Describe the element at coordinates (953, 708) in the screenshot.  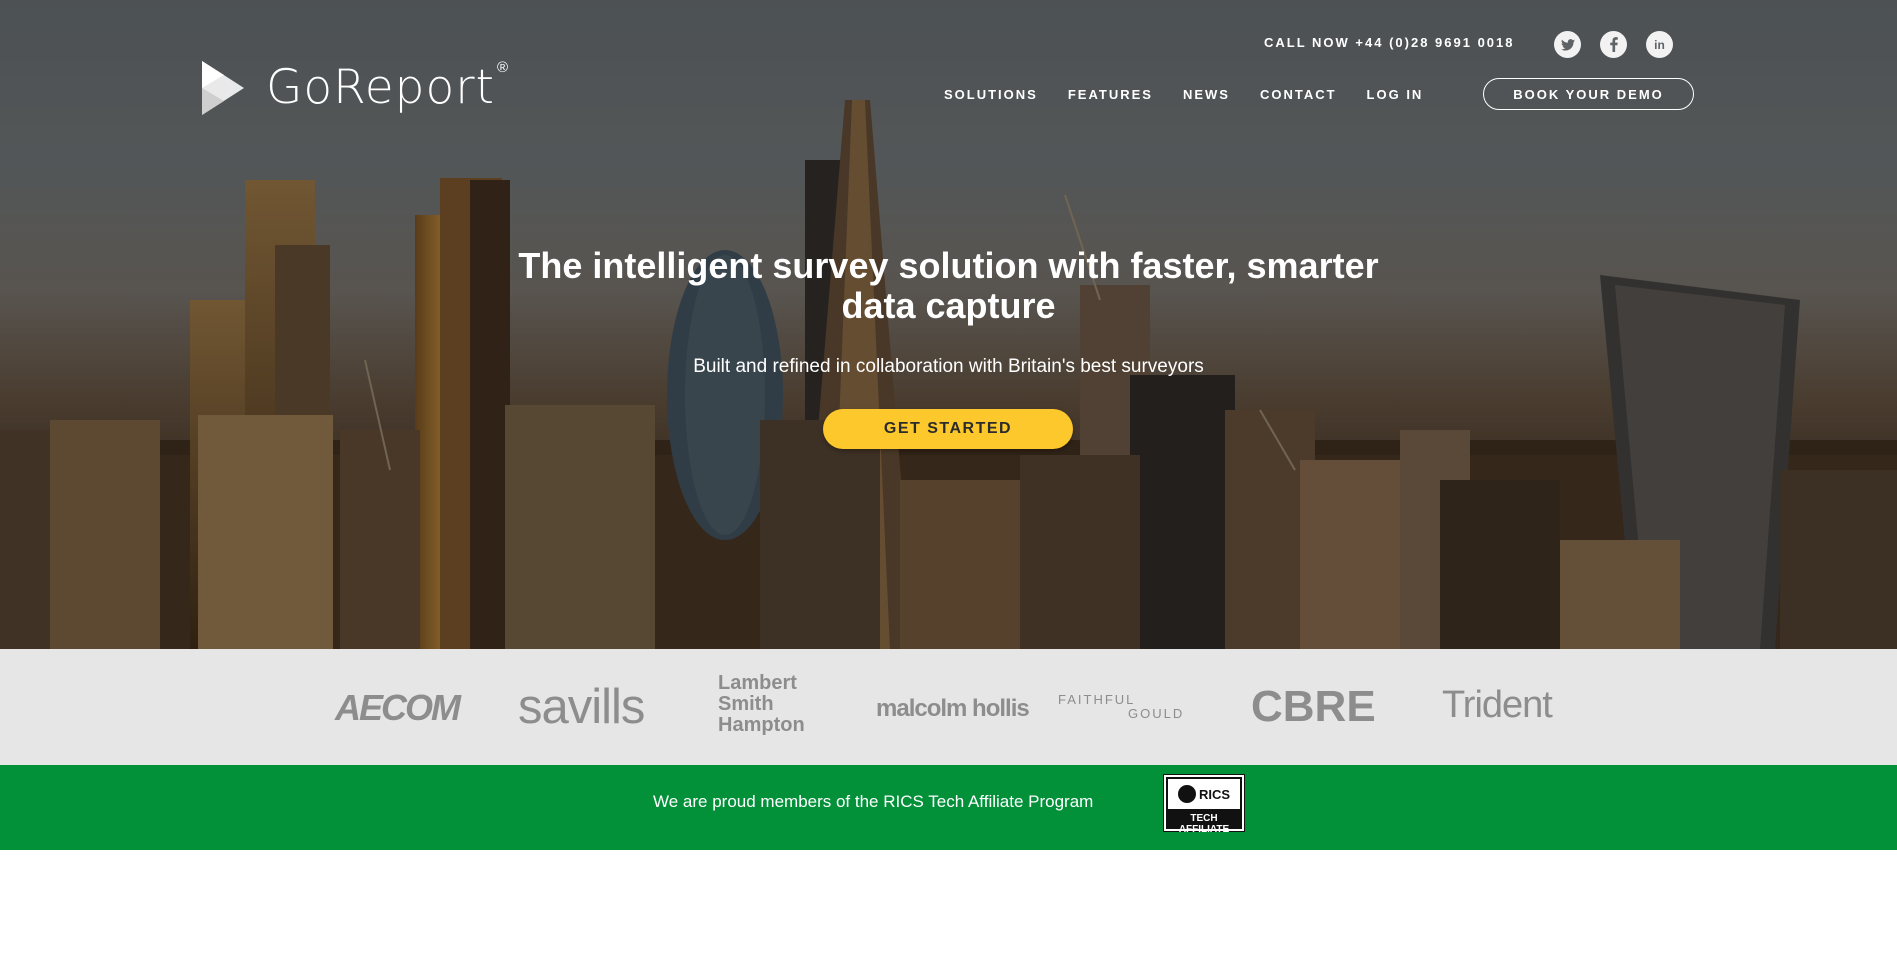
I see `malcolm-hollis-logo: malcolm hollis` at that location.